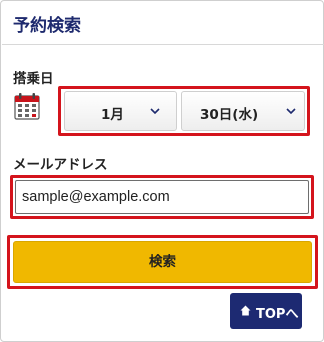  I want to click on month-select-value: 1月, so click(112, 115).